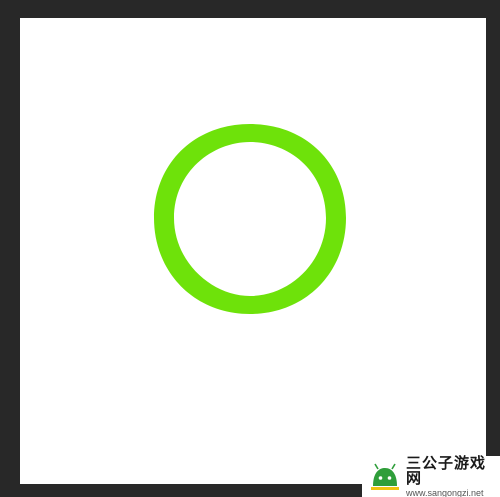  What do you see at coordinates (250, 219) in the screenshot?
I see `green-ring-shape` at bounding box center [250, 219].